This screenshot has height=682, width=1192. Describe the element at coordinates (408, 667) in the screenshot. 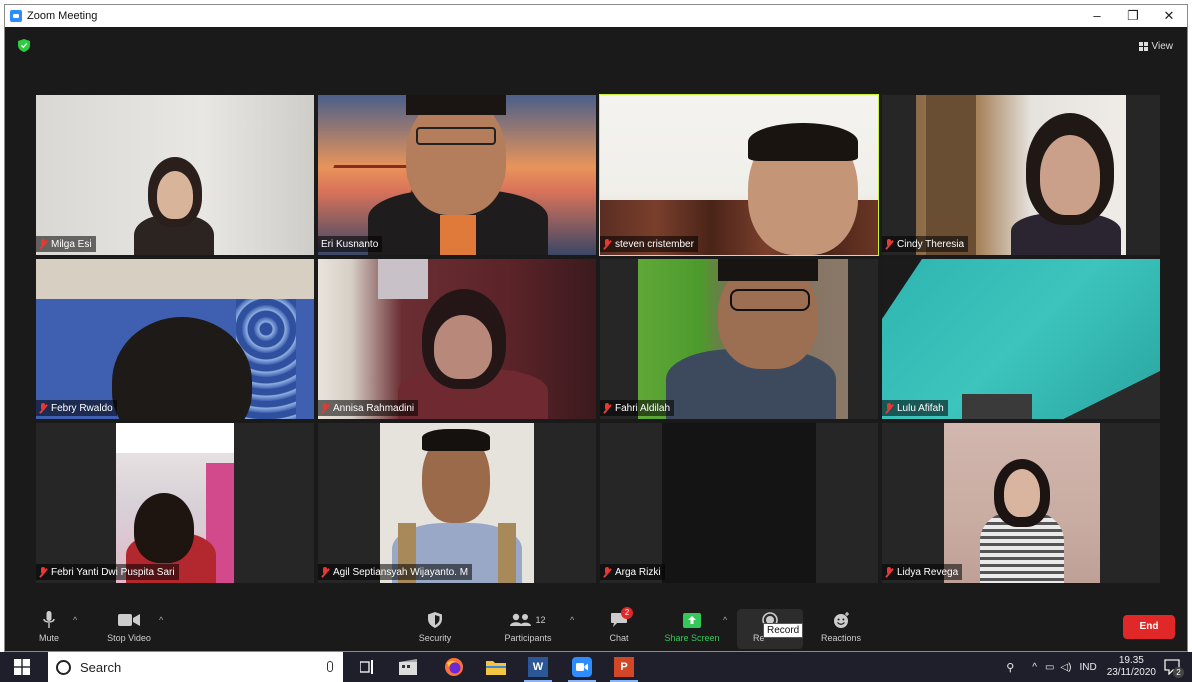

I see `film-app-icon` at that location.